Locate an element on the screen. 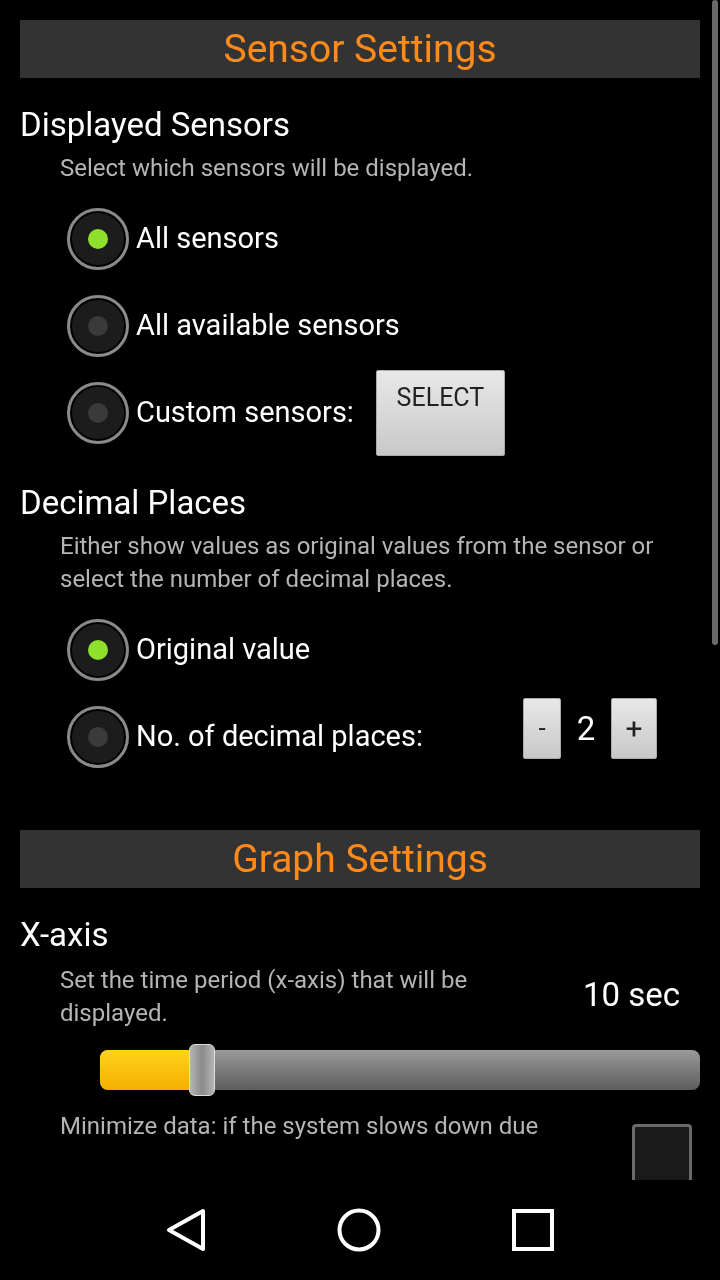 Image resolution: width=720 pixels, height=1280 pixels. section-header: Sensor Settings is located at coordinates (360, 49).